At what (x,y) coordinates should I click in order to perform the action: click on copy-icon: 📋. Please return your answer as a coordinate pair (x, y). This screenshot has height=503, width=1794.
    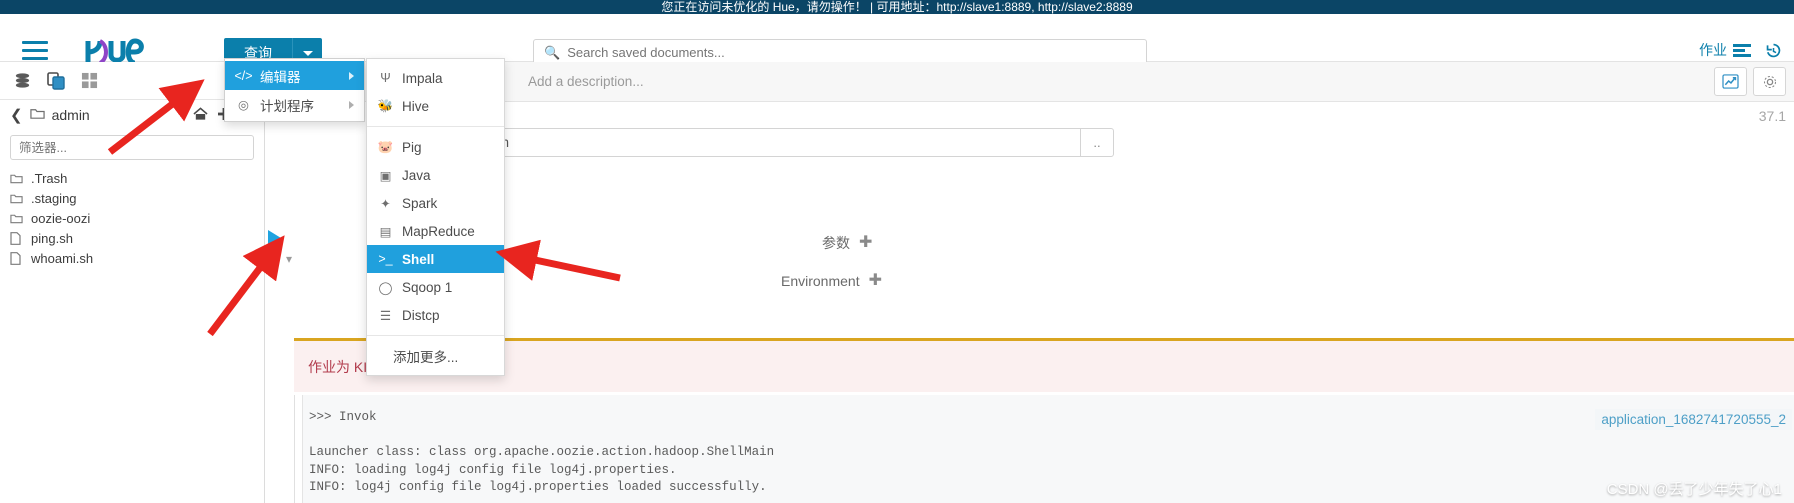
    Looking at the image, I should click on (273, 259).